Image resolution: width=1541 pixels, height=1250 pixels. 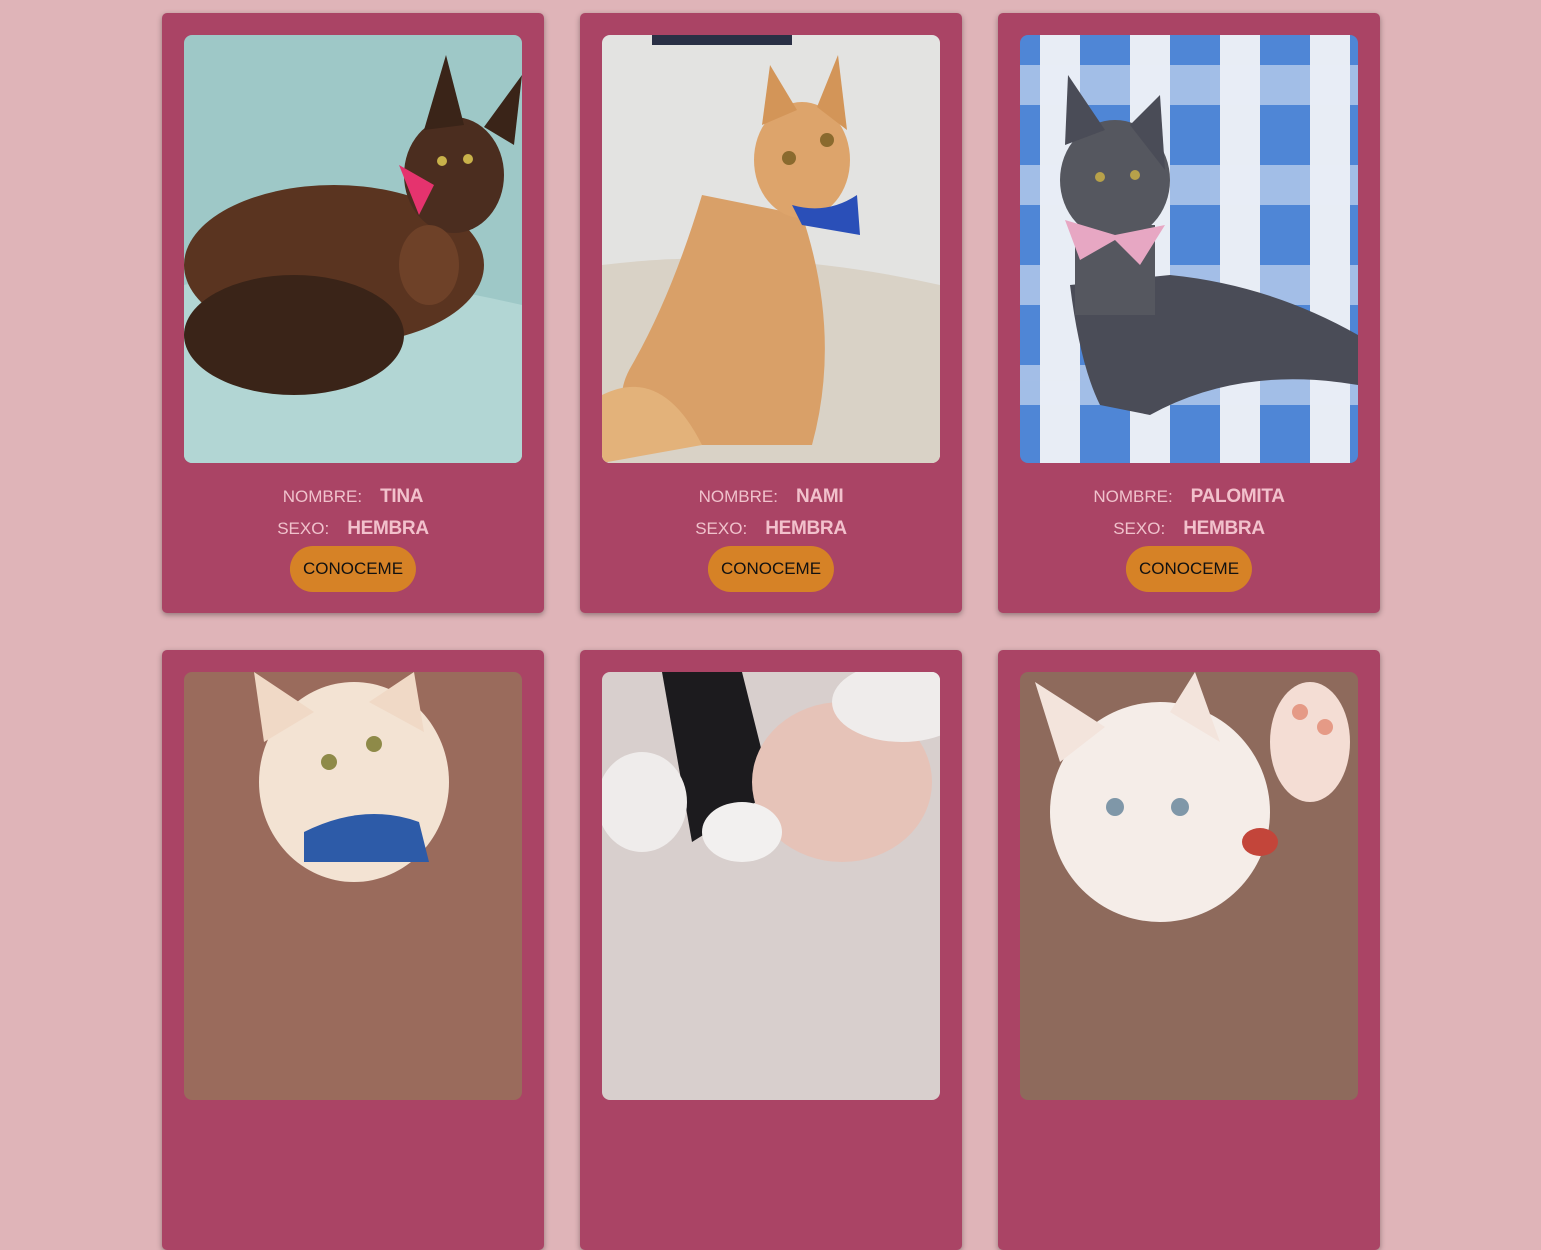 I want to click on cat-name: NAMI, so click(x=819, y=496).